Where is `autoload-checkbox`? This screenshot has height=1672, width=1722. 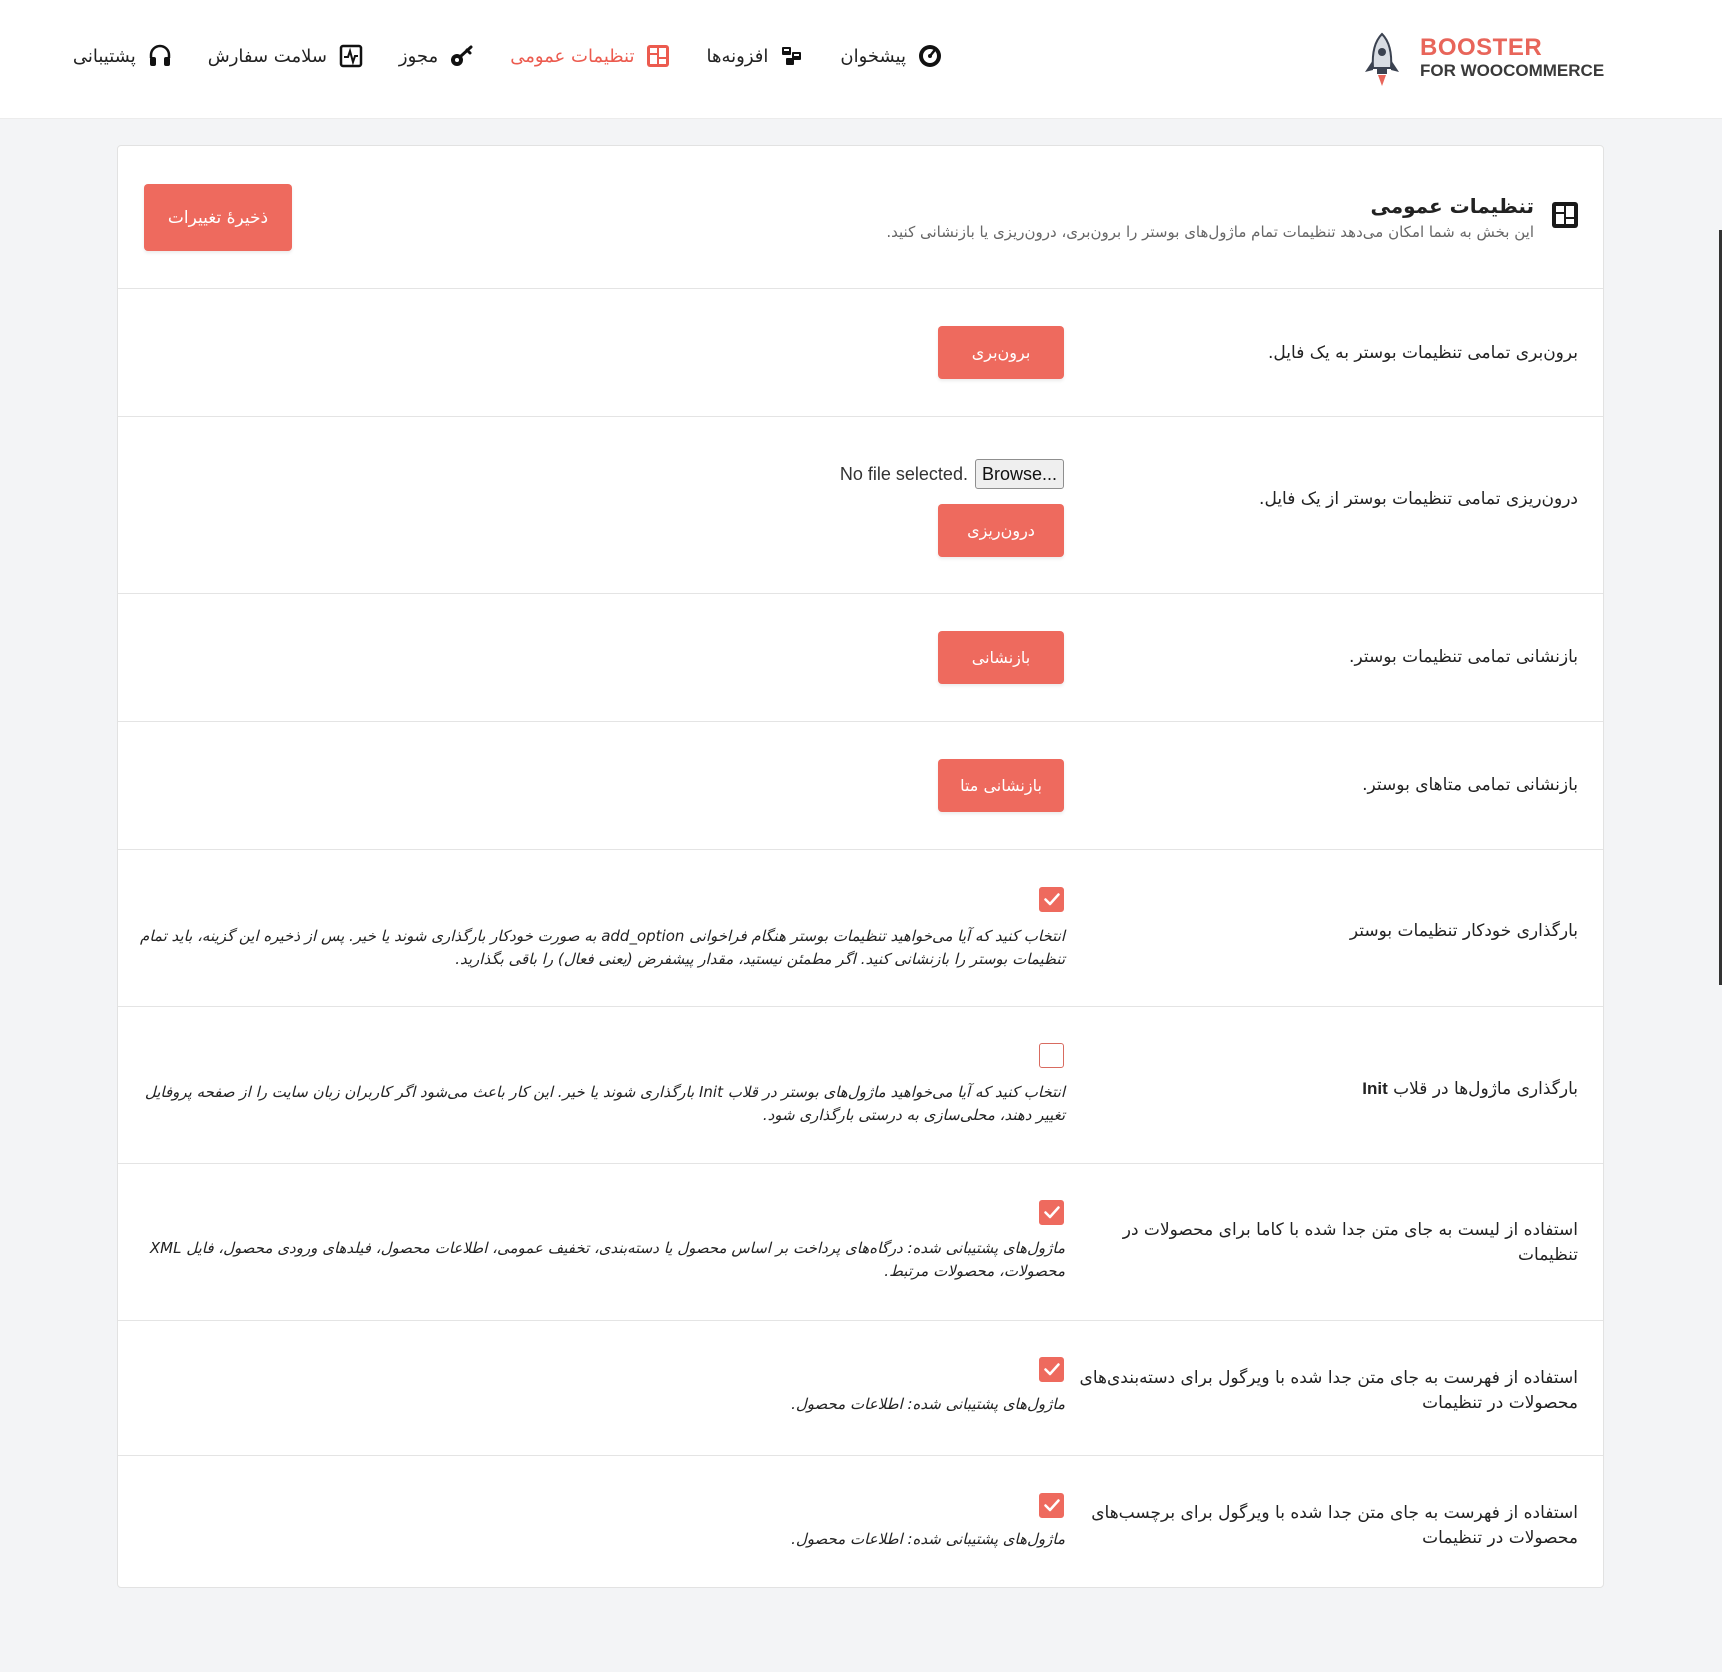 autoload-checkbox is located at coordinates (1051, 899).